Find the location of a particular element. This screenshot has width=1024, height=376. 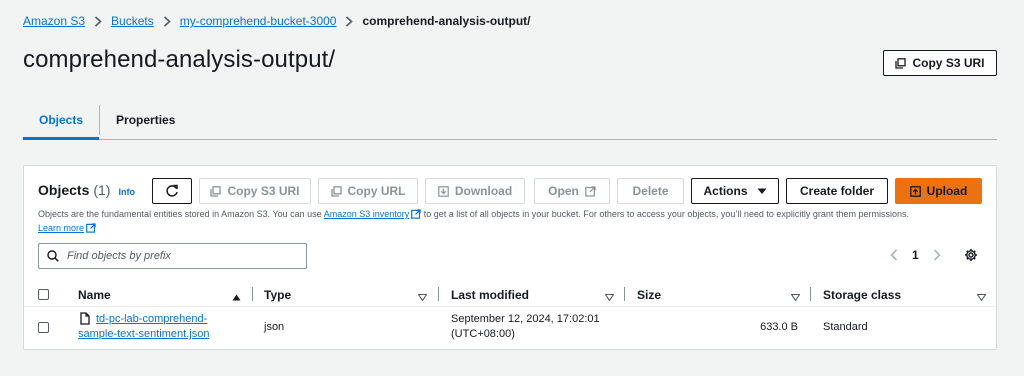

copy-s3-uri-toolbar-button: Copy S3 URI is located at coordinates (255, 191).